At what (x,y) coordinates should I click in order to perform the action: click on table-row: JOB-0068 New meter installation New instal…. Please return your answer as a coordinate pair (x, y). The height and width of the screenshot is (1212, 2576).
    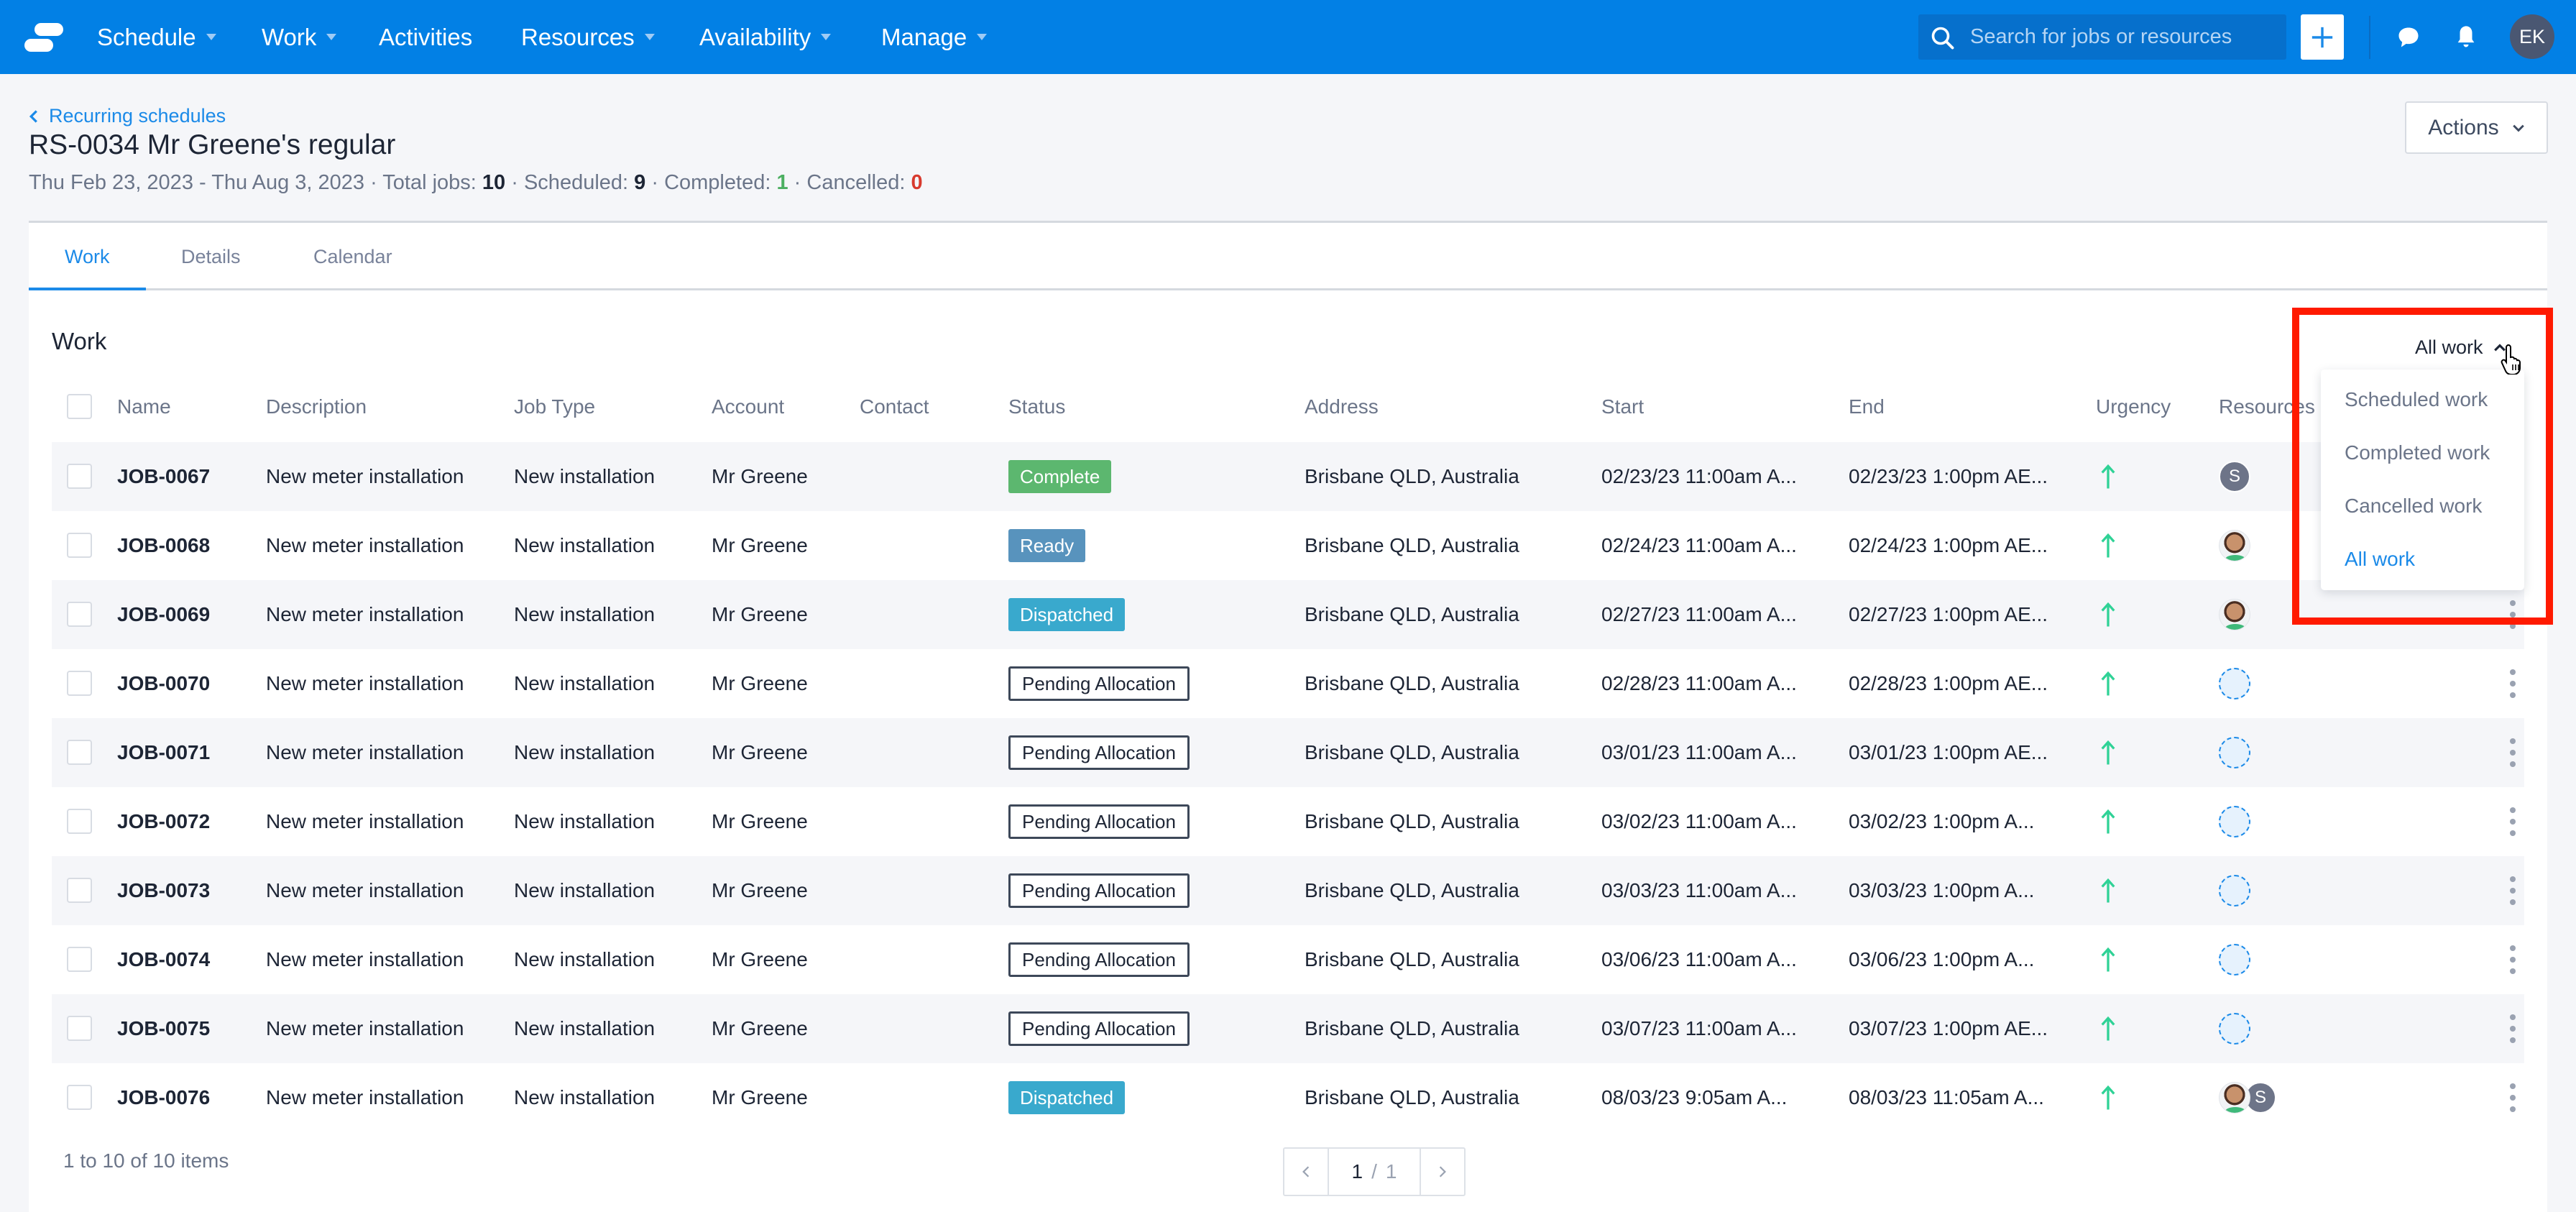
    Looking at the image, I should click on (1288, 545).